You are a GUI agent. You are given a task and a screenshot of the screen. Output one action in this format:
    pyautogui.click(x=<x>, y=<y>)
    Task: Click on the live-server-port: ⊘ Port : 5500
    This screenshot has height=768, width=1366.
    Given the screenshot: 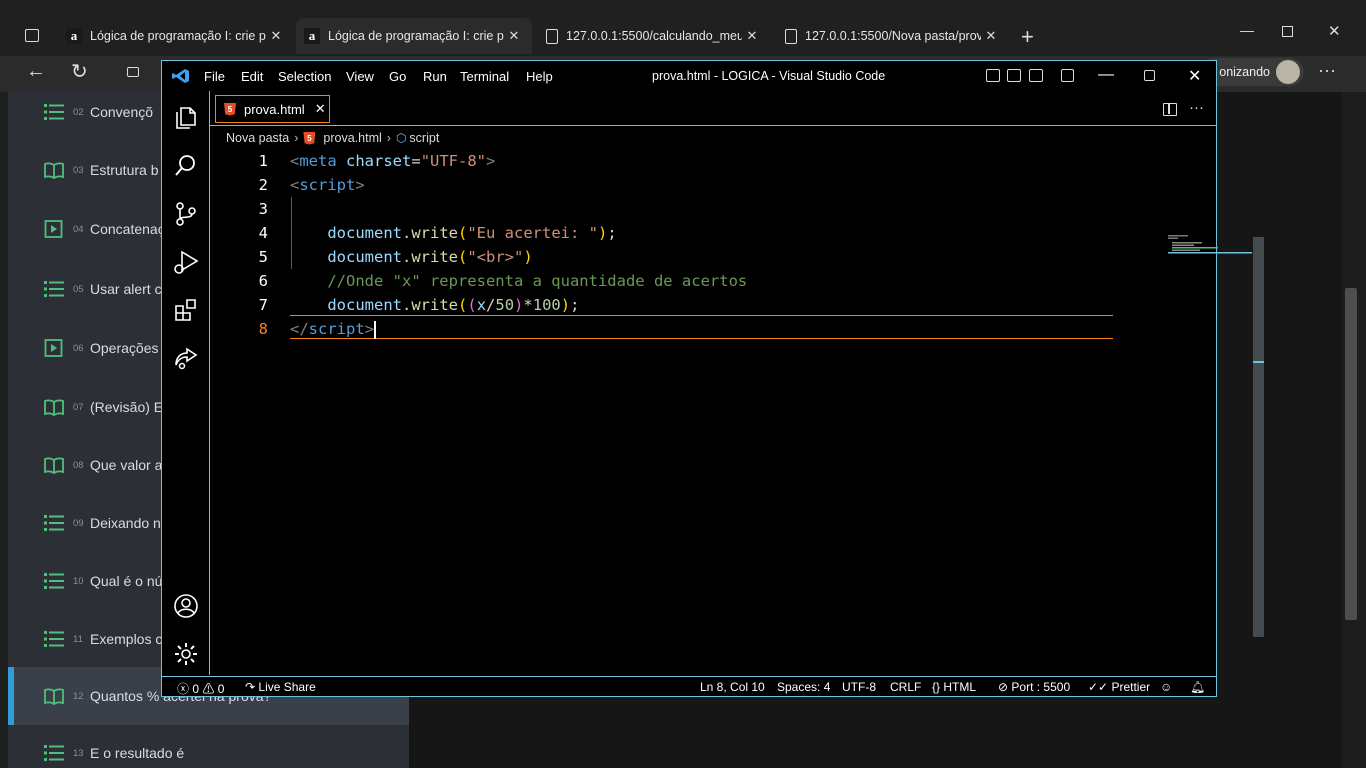 What is the action you would take?
    pyautogui.click(x=1034, y=687)
    